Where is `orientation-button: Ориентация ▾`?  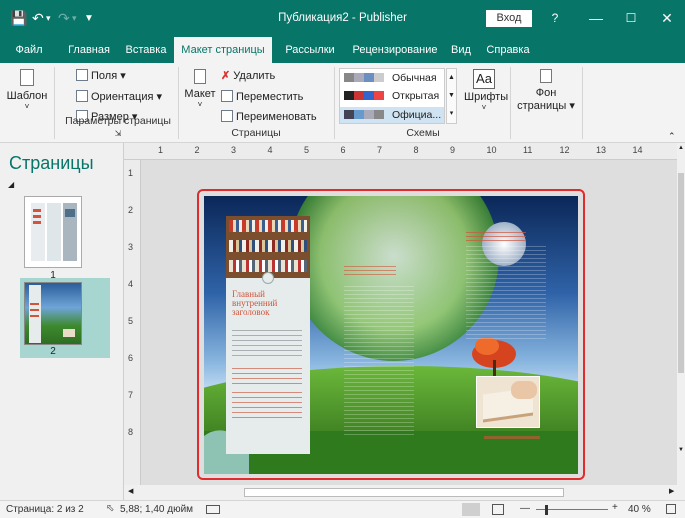
orientation-button: Ориентация ▾ is located at coordinates (119, 96).